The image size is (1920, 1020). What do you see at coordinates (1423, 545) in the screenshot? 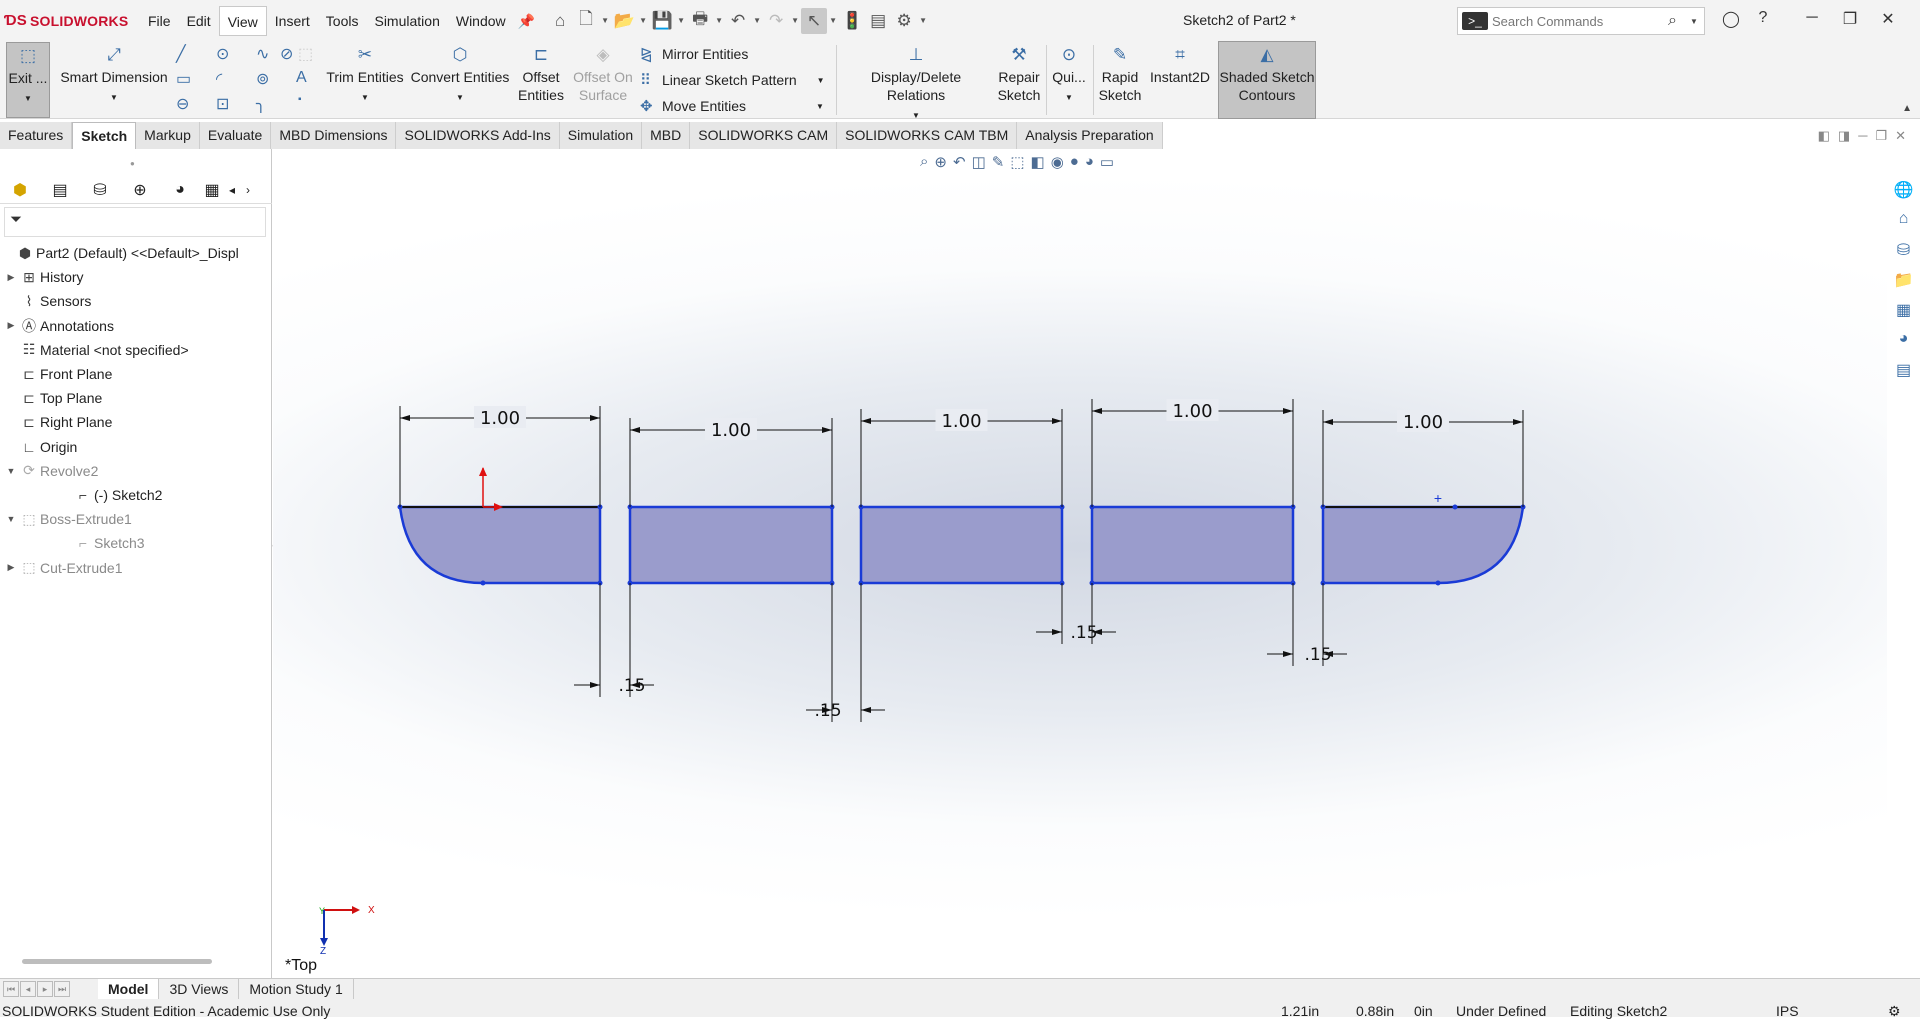
I see `sketch-profile-right` at bounding box center [1423, 545].